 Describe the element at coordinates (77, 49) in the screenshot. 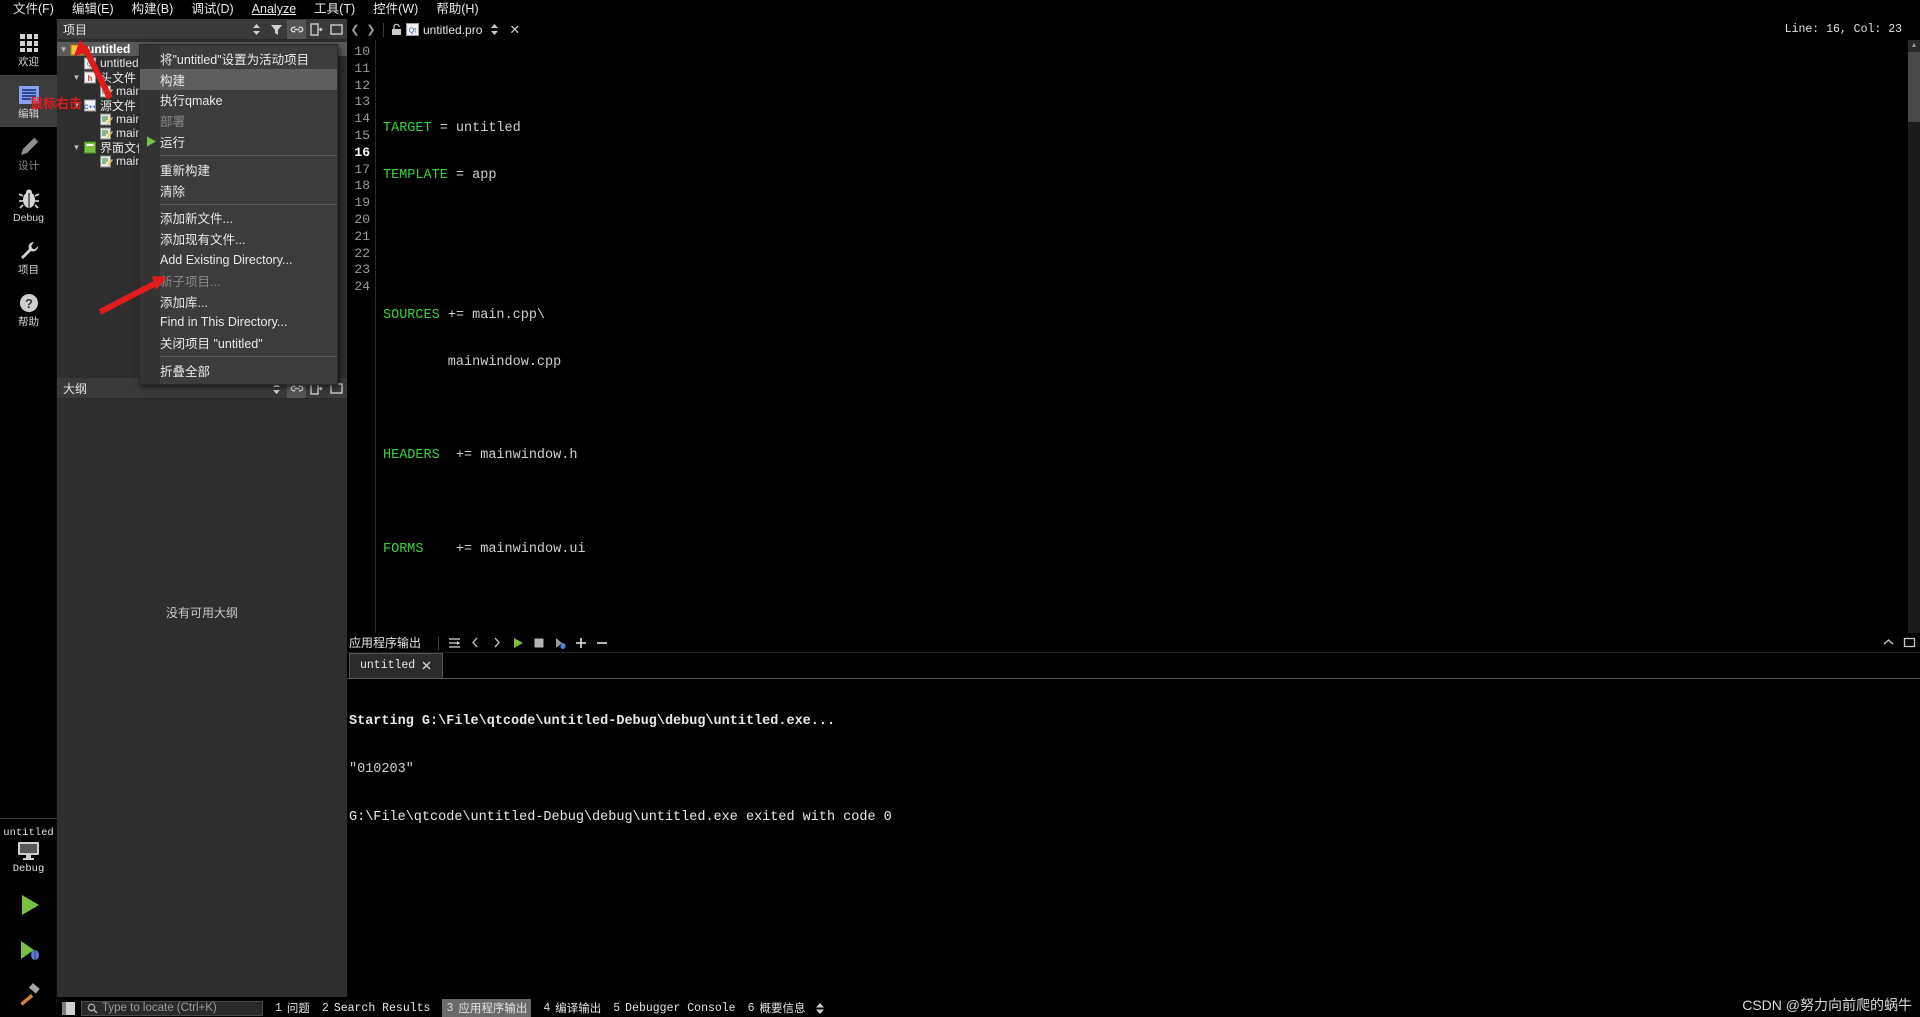

I see `project-folder-icon` at that location.